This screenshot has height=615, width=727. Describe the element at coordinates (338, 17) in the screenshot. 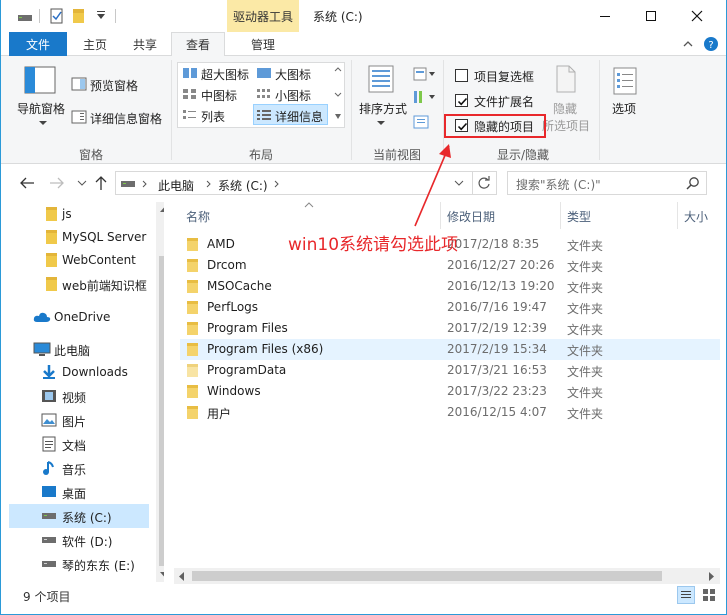

I see `window-title: 系统 (C:)` at that location.